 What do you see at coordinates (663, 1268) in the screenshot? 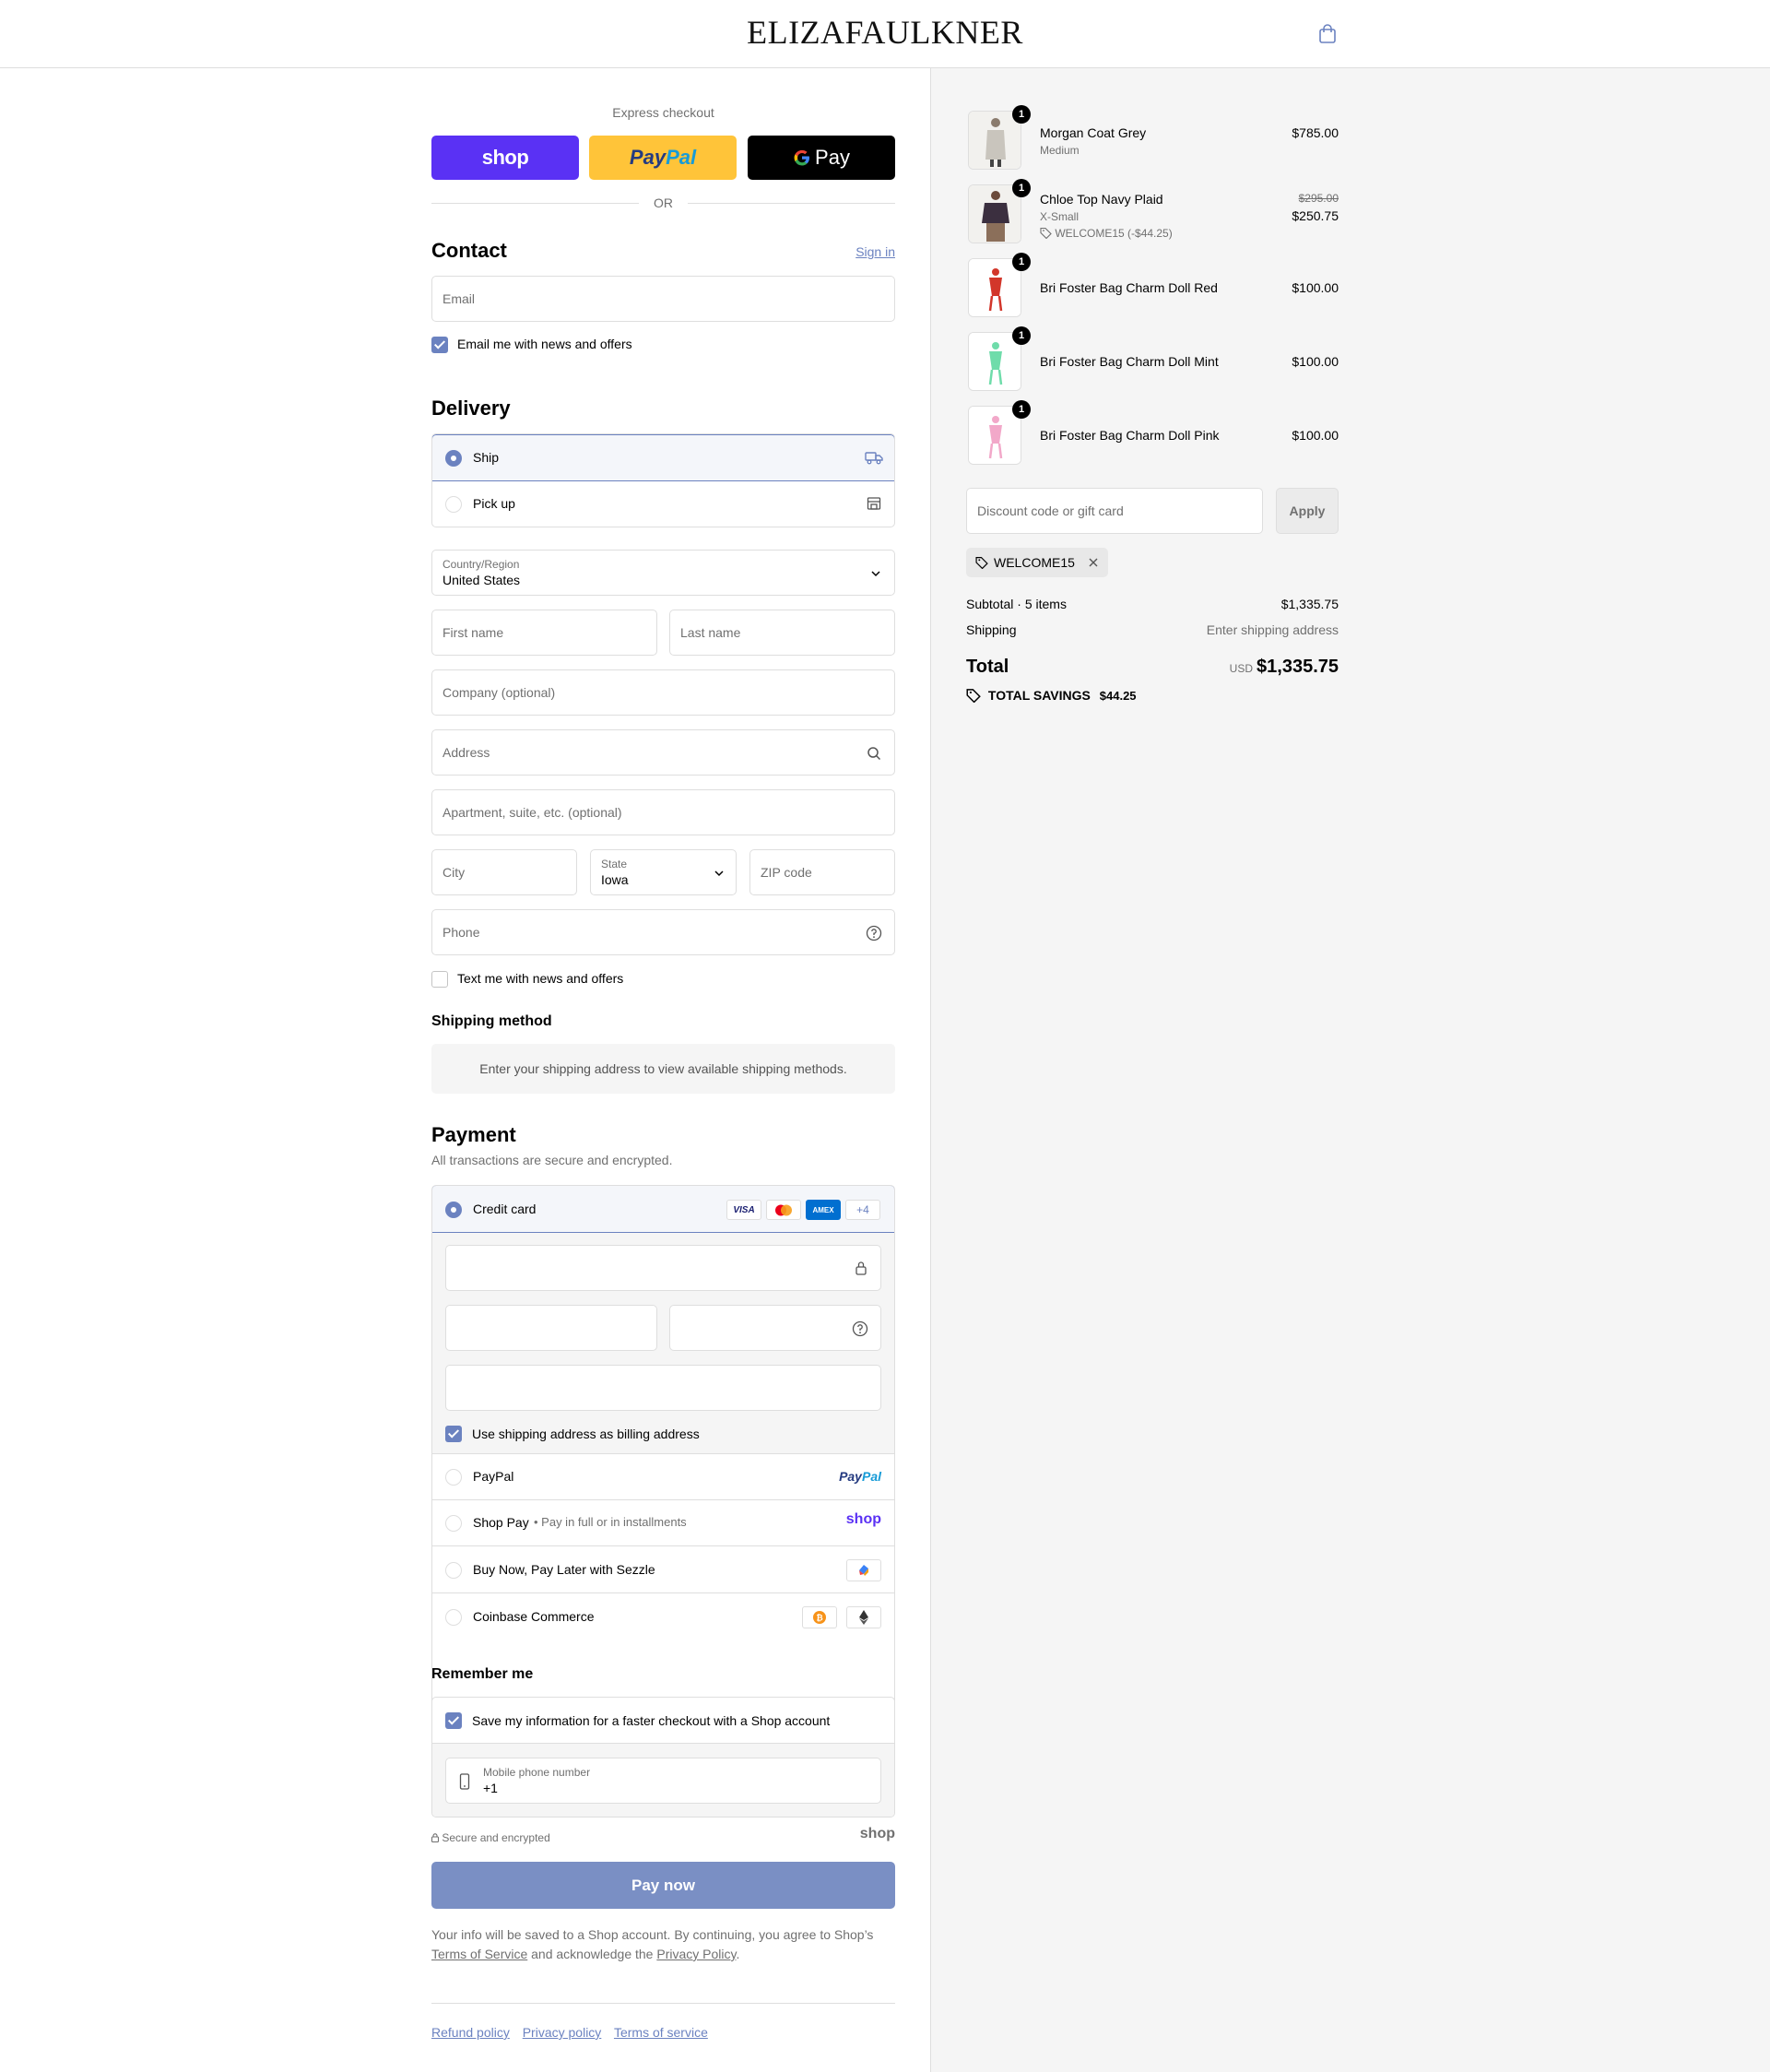
I see `card-number-field` at bounding box center [663, 1268].